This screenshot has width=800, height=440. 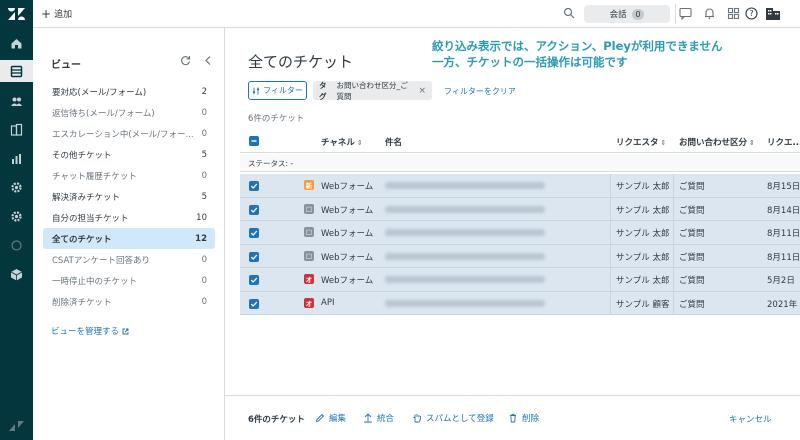 I want to click on merge-label: 統合, so click(x=386, y=419).